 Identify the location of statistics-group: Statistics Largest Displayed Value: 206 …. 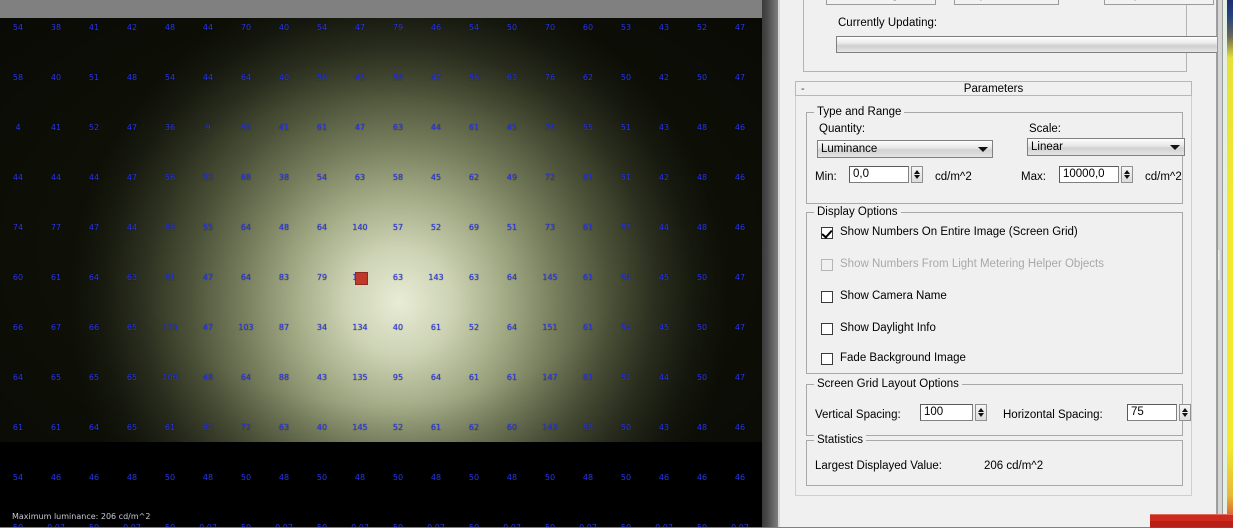
(994, 460).